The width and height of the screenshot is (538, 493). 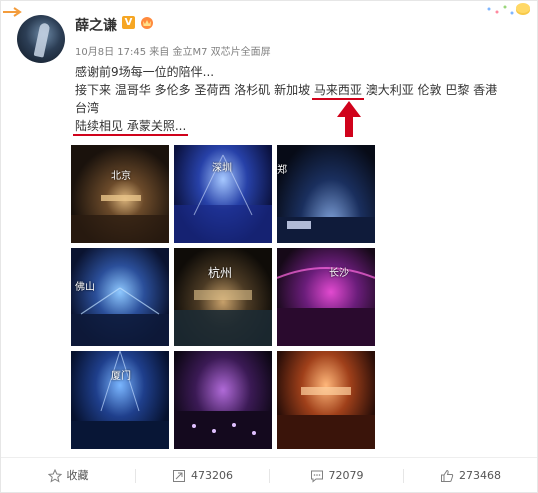 I want to click on post-text-segment: 澳大利亚 伦敦 巴黎 香港, so click(x=429, y=90).